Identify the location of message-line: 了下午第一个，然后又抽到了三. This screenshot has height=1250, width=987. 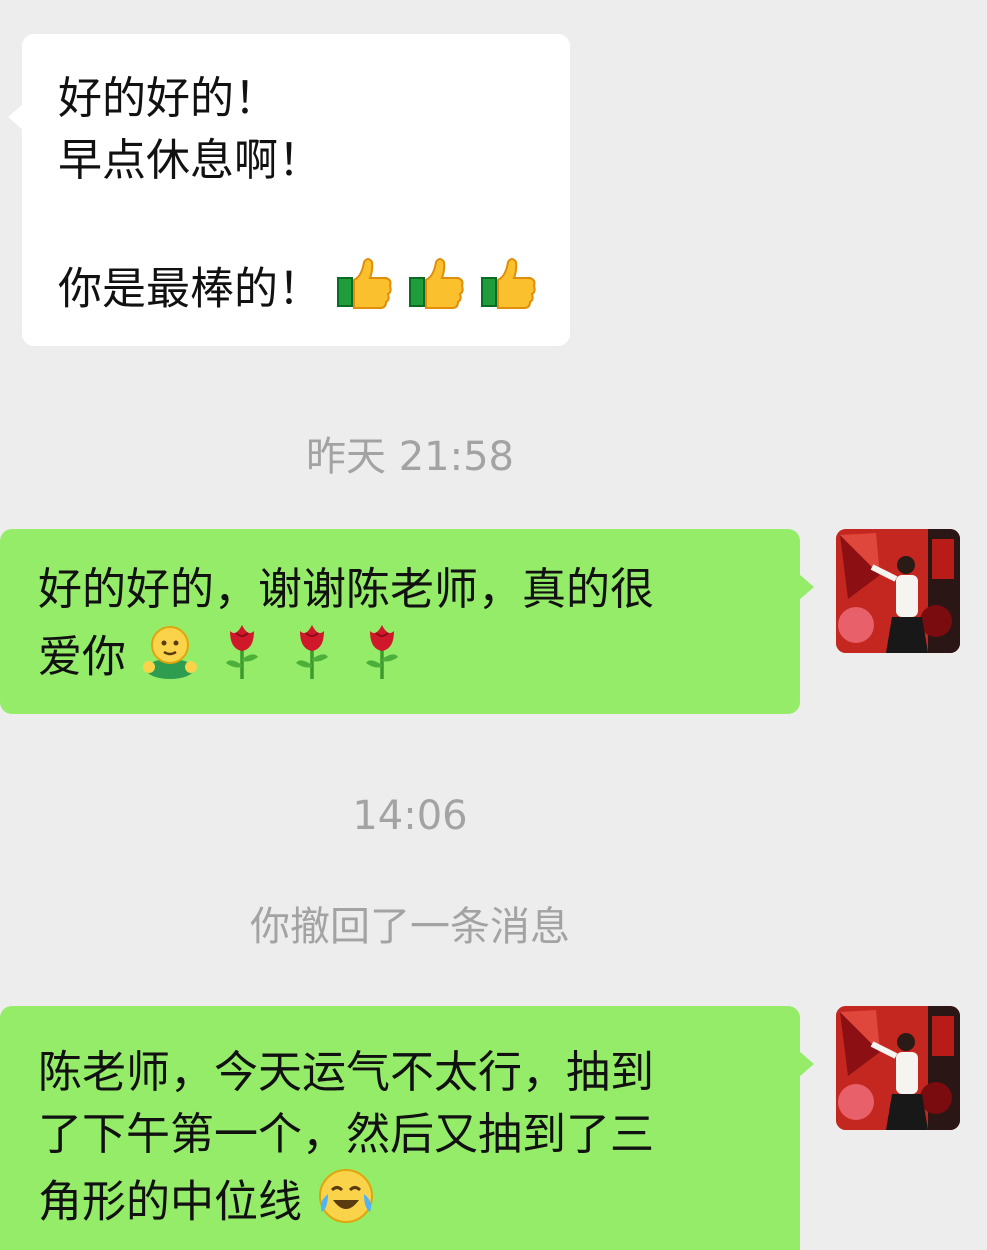
(346, 1134).